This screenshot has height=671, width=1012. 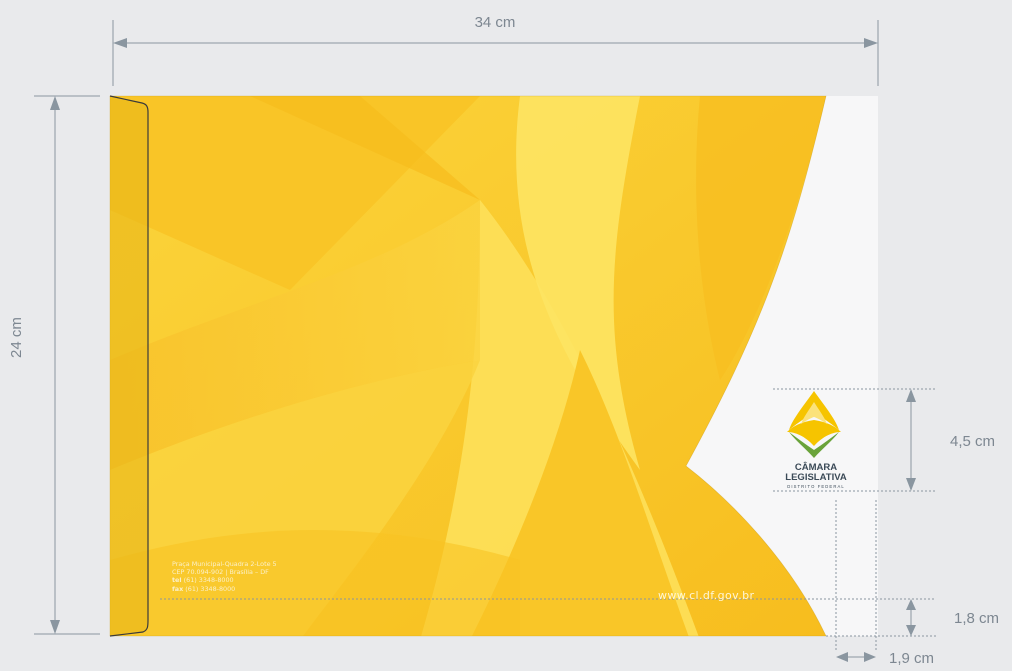 I want to click on logo-wordmark: CÂMARA LEGISLATIVA DISTRITO FEDERAL, so click(x=816, y=476).